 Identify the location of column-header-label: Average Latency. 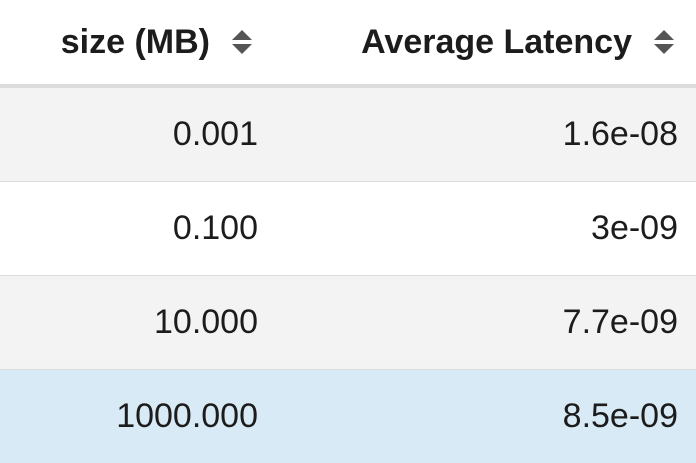
(496, 41).